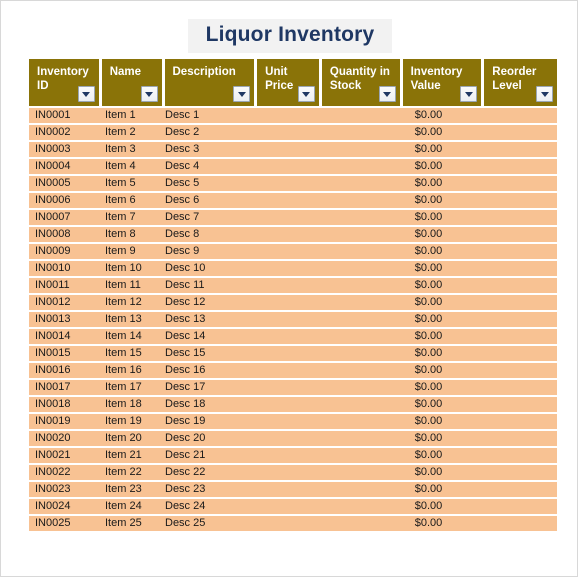 The width and height of the screenshot is (580, 579). I want to click on cell-inventory-id: IN0016, so click(64, 370).